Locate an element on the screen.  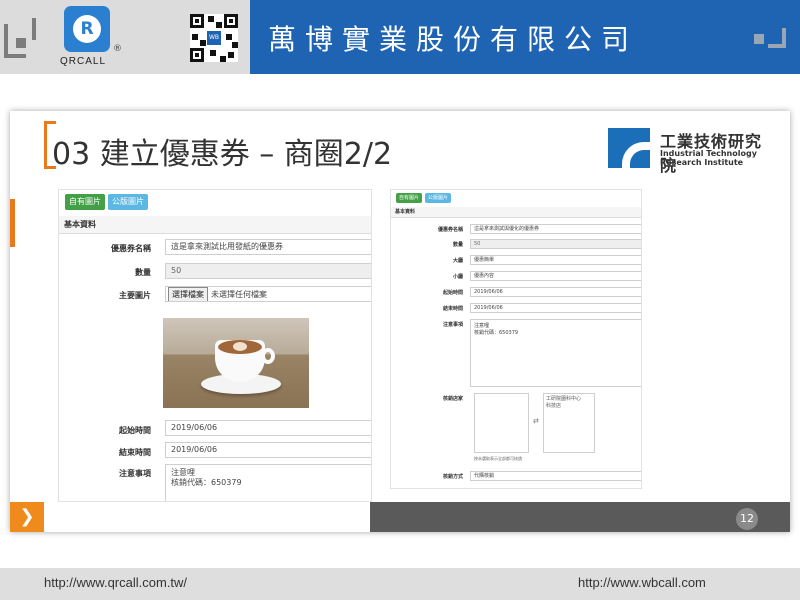
itri-name-en: Industrial Technology Research Institute is located at coordinates (708, 158).